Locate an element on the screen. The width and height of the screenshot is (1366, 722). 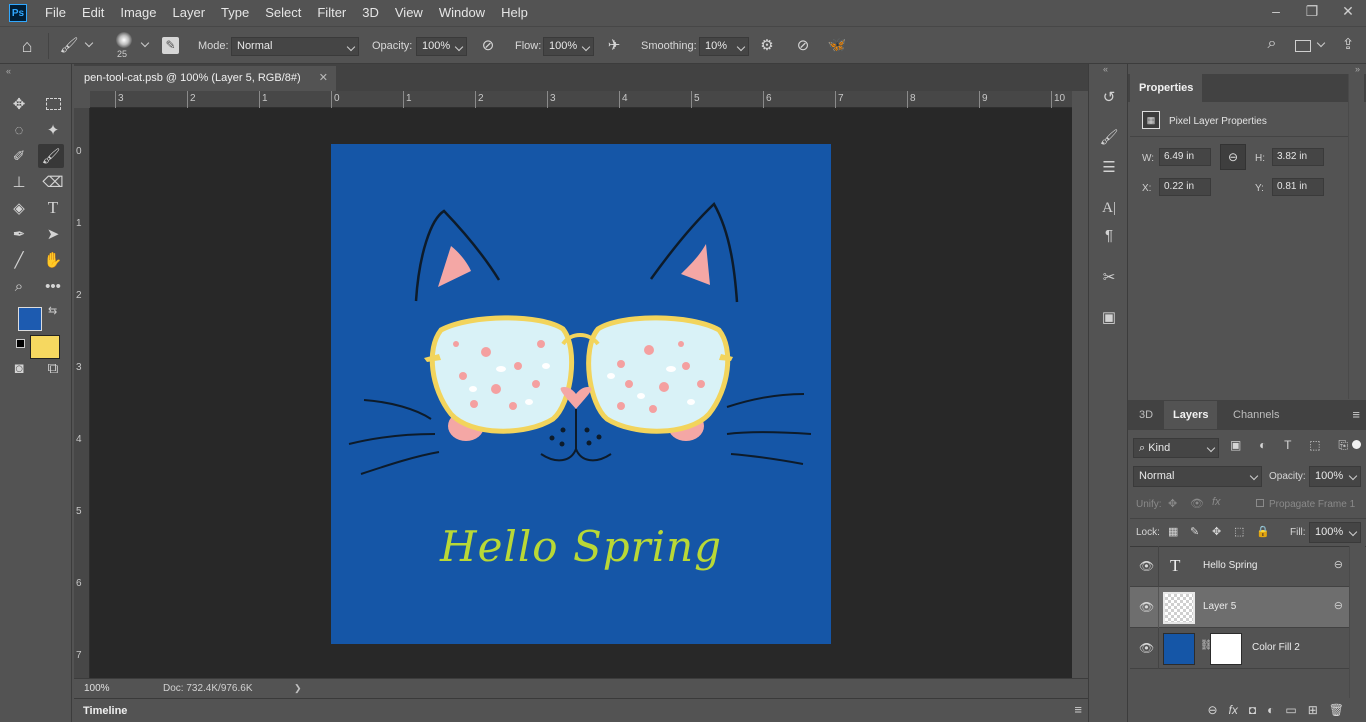
properties-scrollbar is located at coordinates (1356, 236).